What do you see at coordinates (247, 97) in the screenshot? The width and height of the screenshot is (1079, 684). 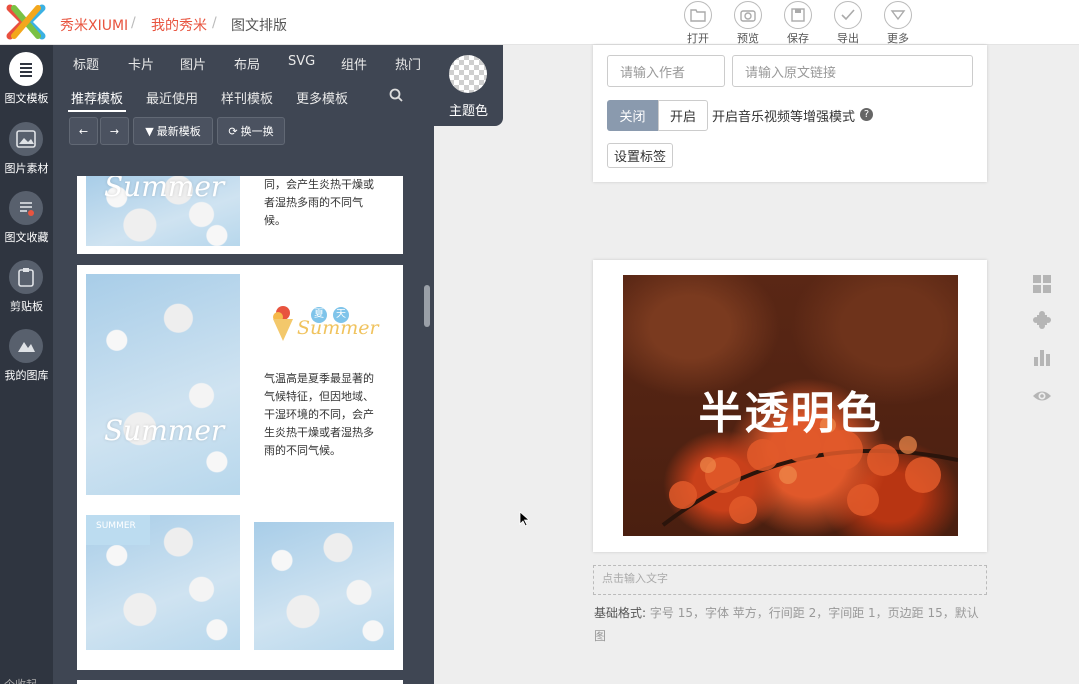 I see `tab-sample: 样刊模板` at bounding box center [247, 97].